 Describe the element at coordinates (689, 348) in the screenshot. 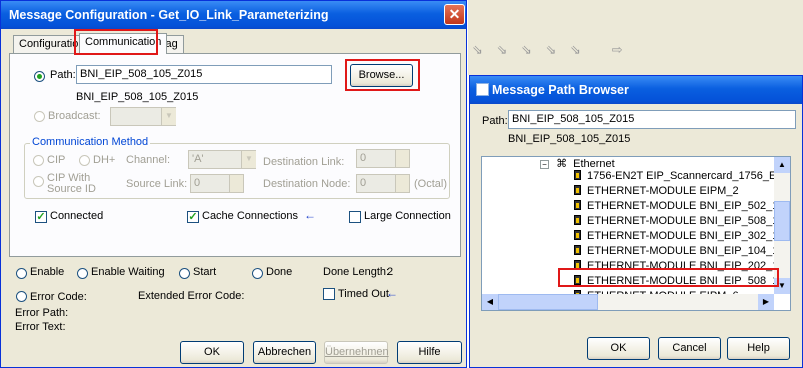

I see `browser-cancel-button: Cancel` at that location.